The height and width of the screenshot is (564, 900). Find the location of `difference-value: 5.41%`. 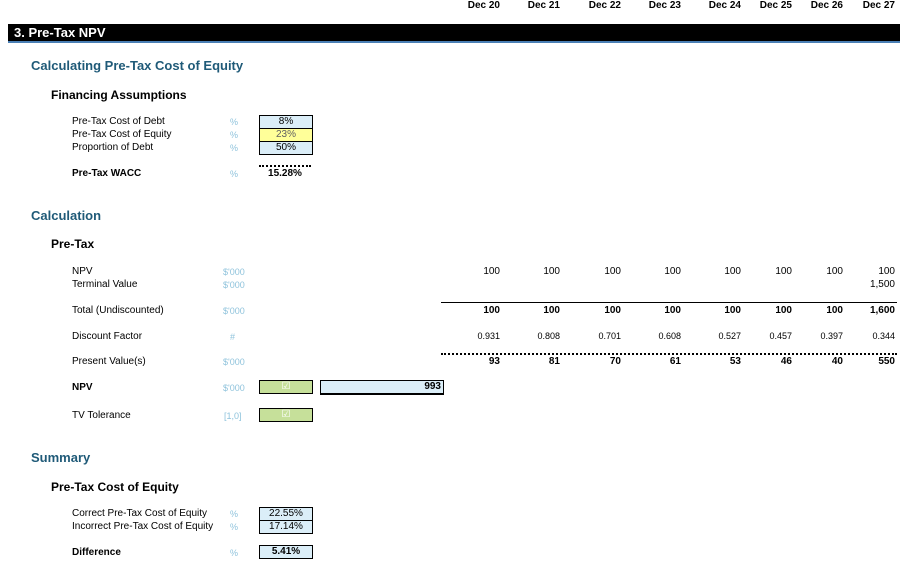

difference-value: 5.41% is located at coordinates (286, 552).